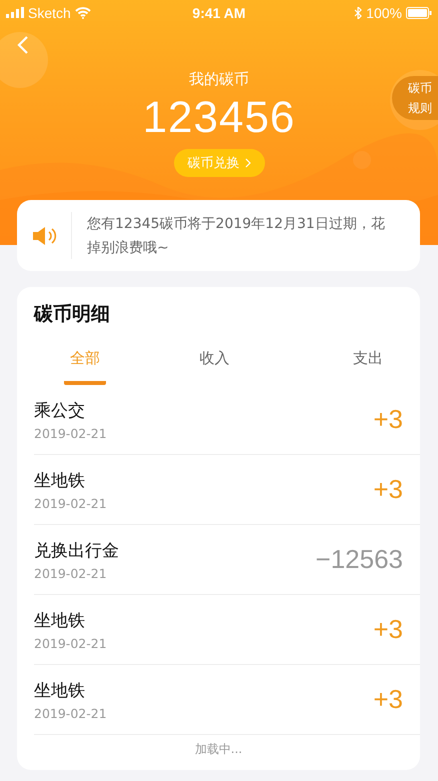 The image size is (438, 781). Describe the element at coordinates (72, 314) in the screenshot. I see `section-title: 碳币明细` at that location.